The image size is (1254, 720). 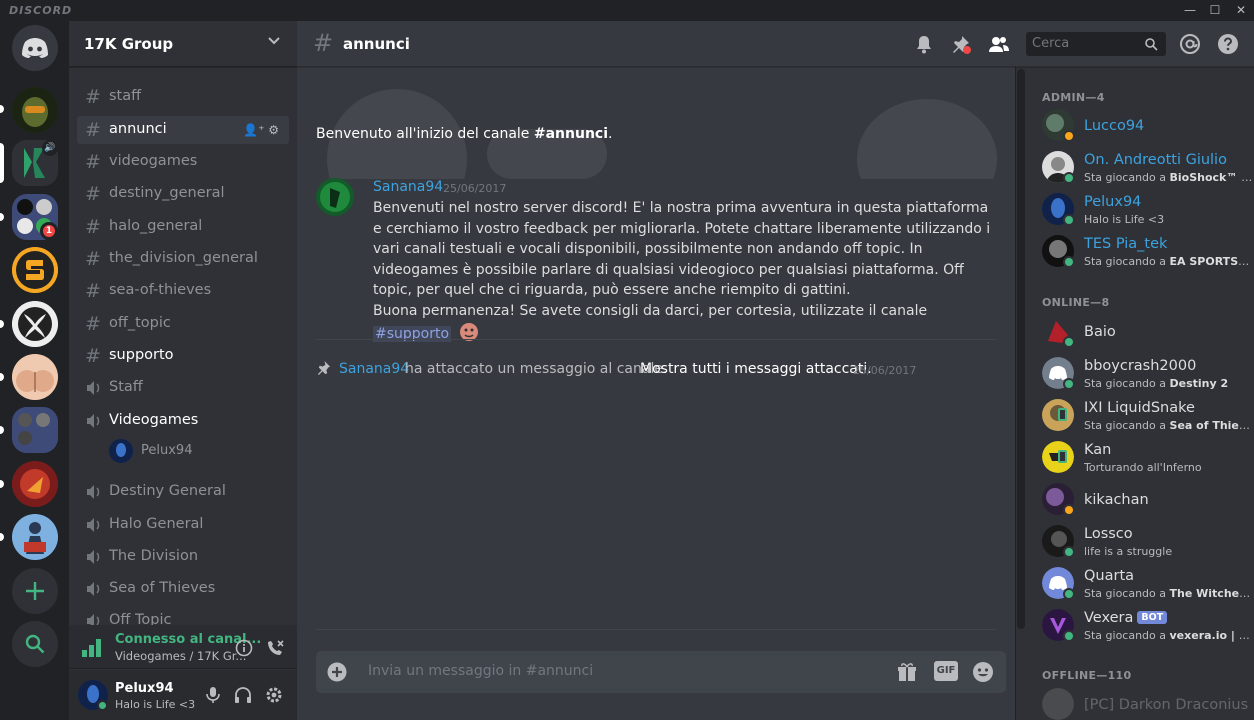 I want to click on voice-channel-staff: Staff, so click(x=183, y=388).